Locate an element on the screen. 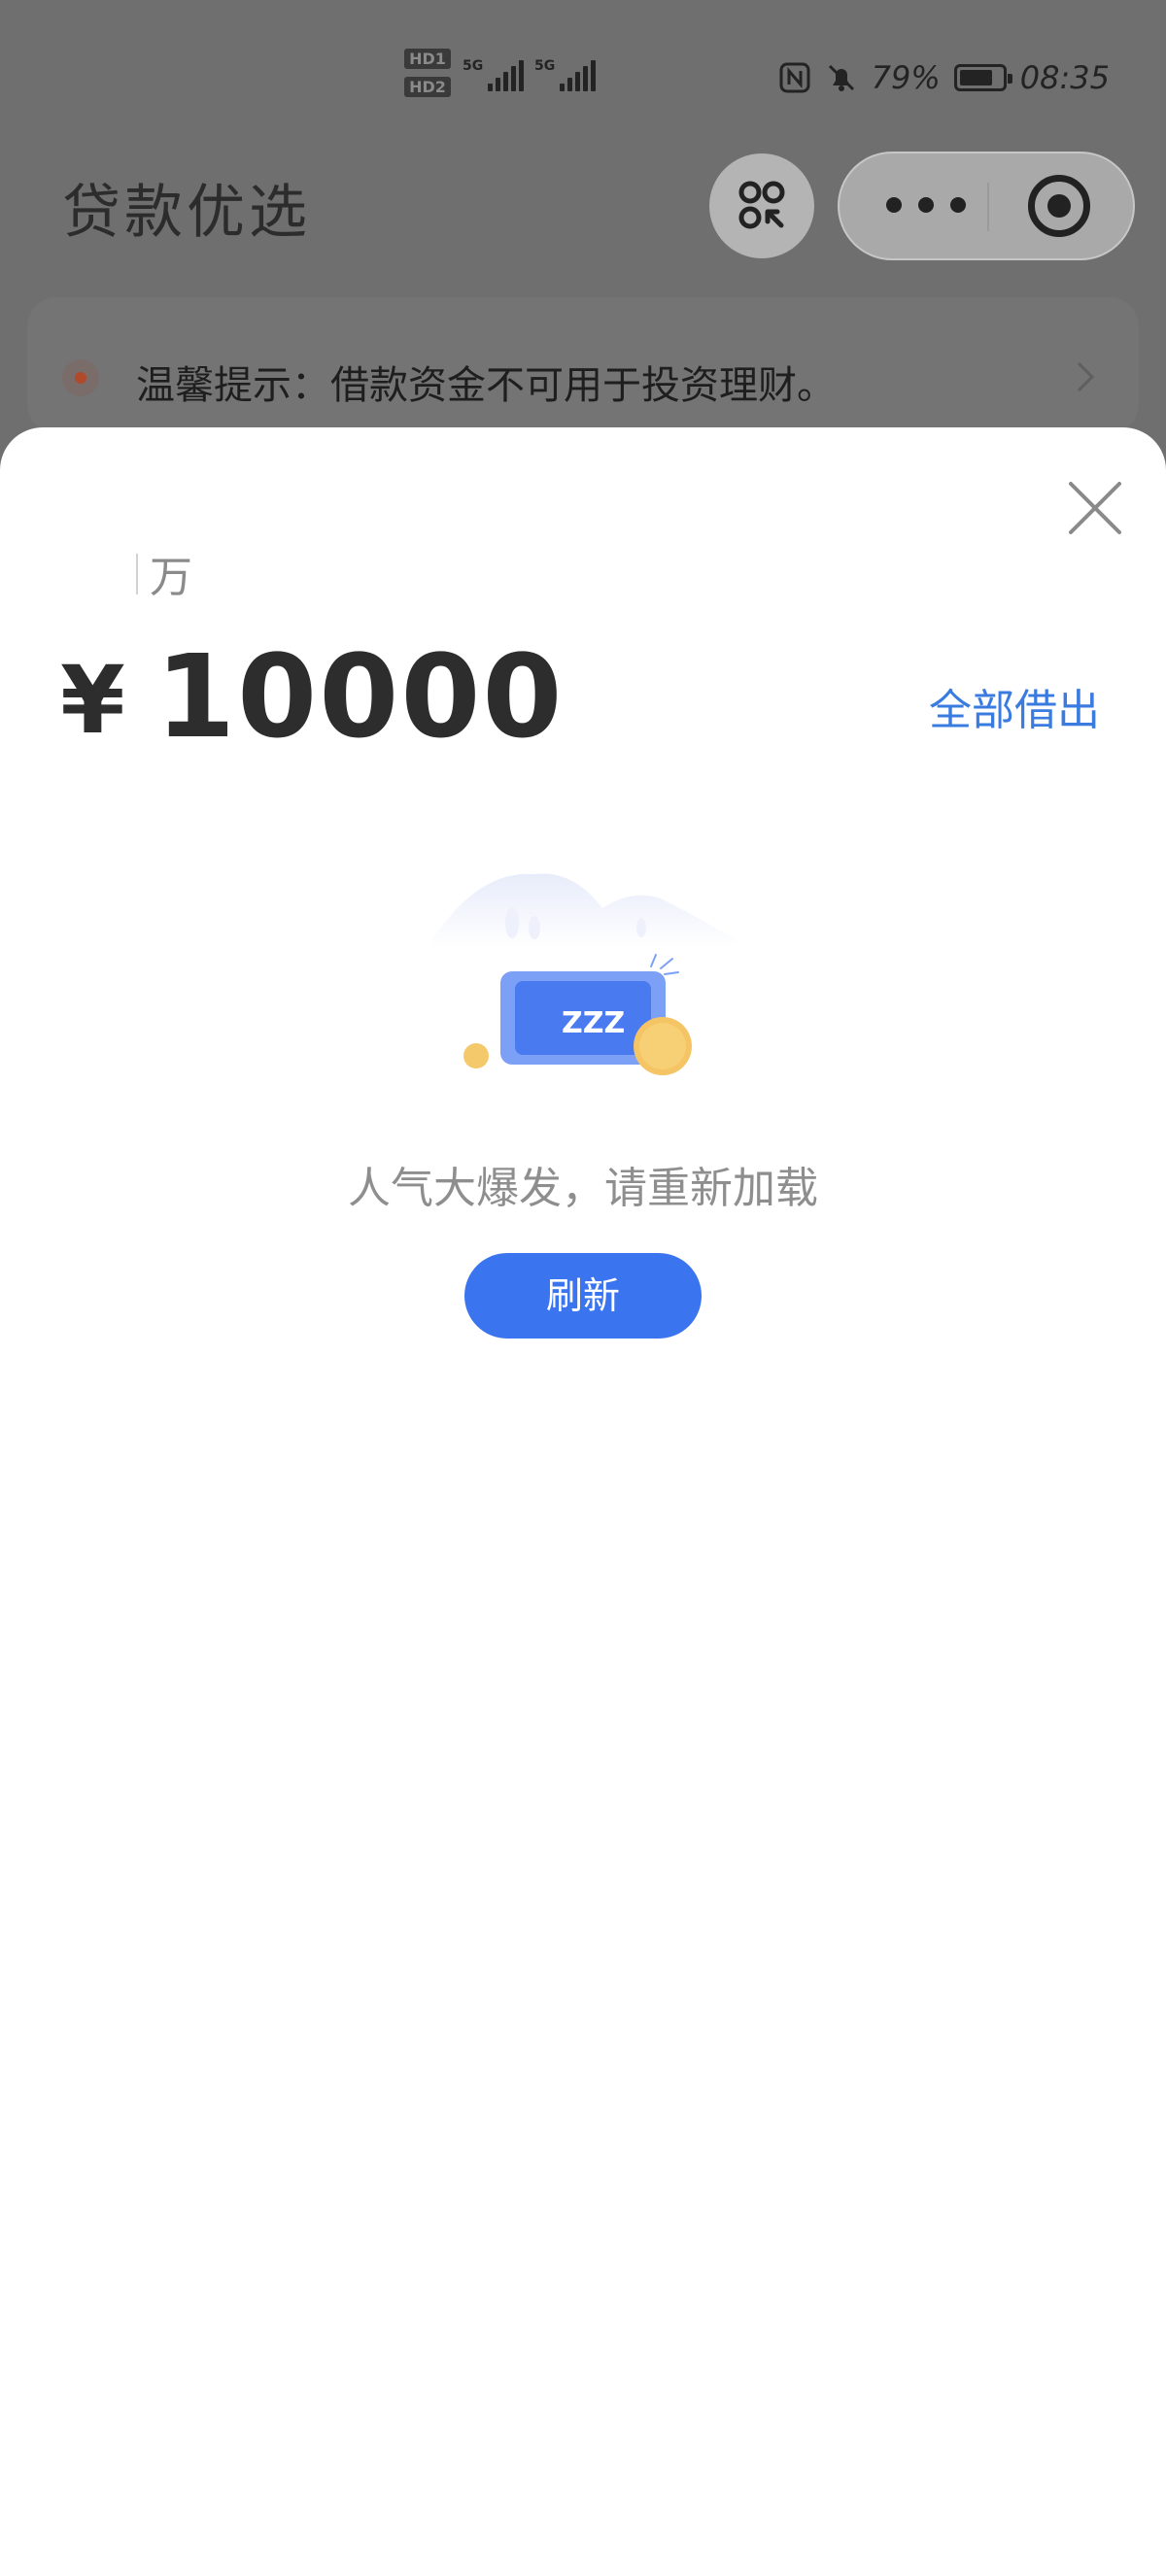  status-right: 79% 08:35 is located at coordinates (944, 77).